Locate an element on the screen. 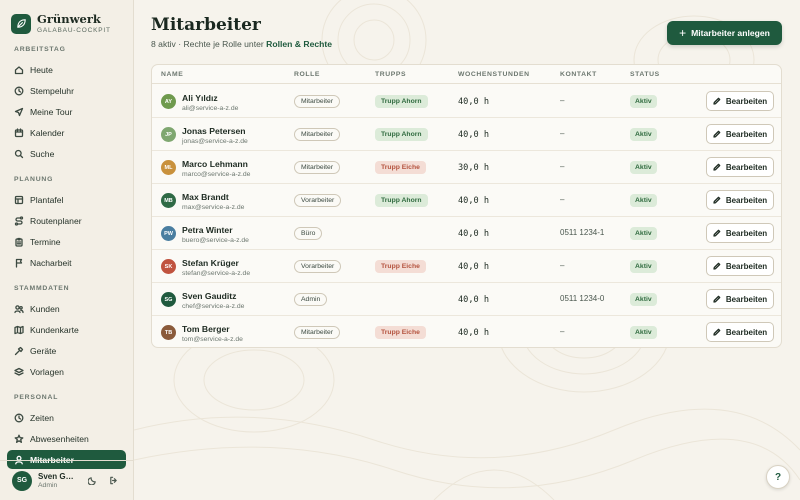 The image size is (800, 500). sidebar-section-label: ARBEITSTAG is located at coordinates (40, 49).